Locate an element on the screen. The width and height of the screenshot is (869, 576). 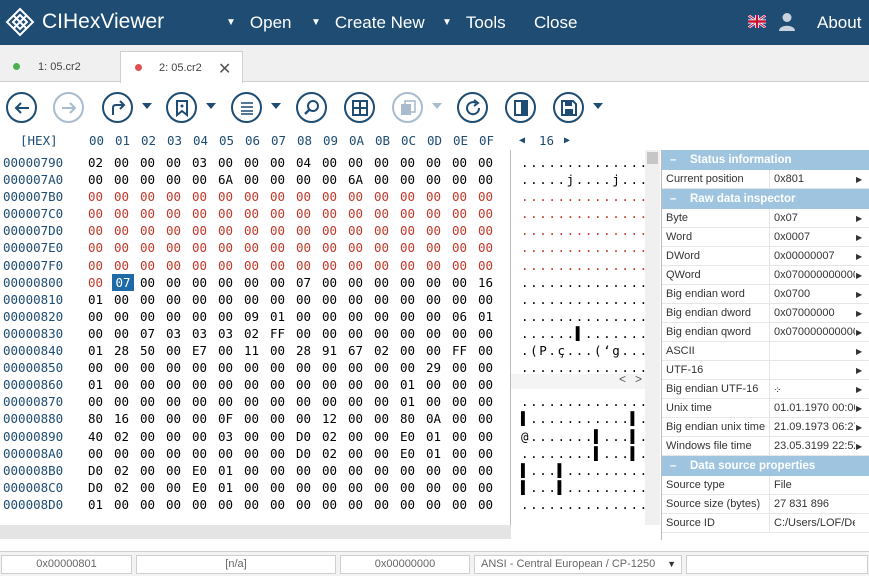
property-row: Big endian qword 0x0700000000000000▶ is located at coordinates (765, 332).